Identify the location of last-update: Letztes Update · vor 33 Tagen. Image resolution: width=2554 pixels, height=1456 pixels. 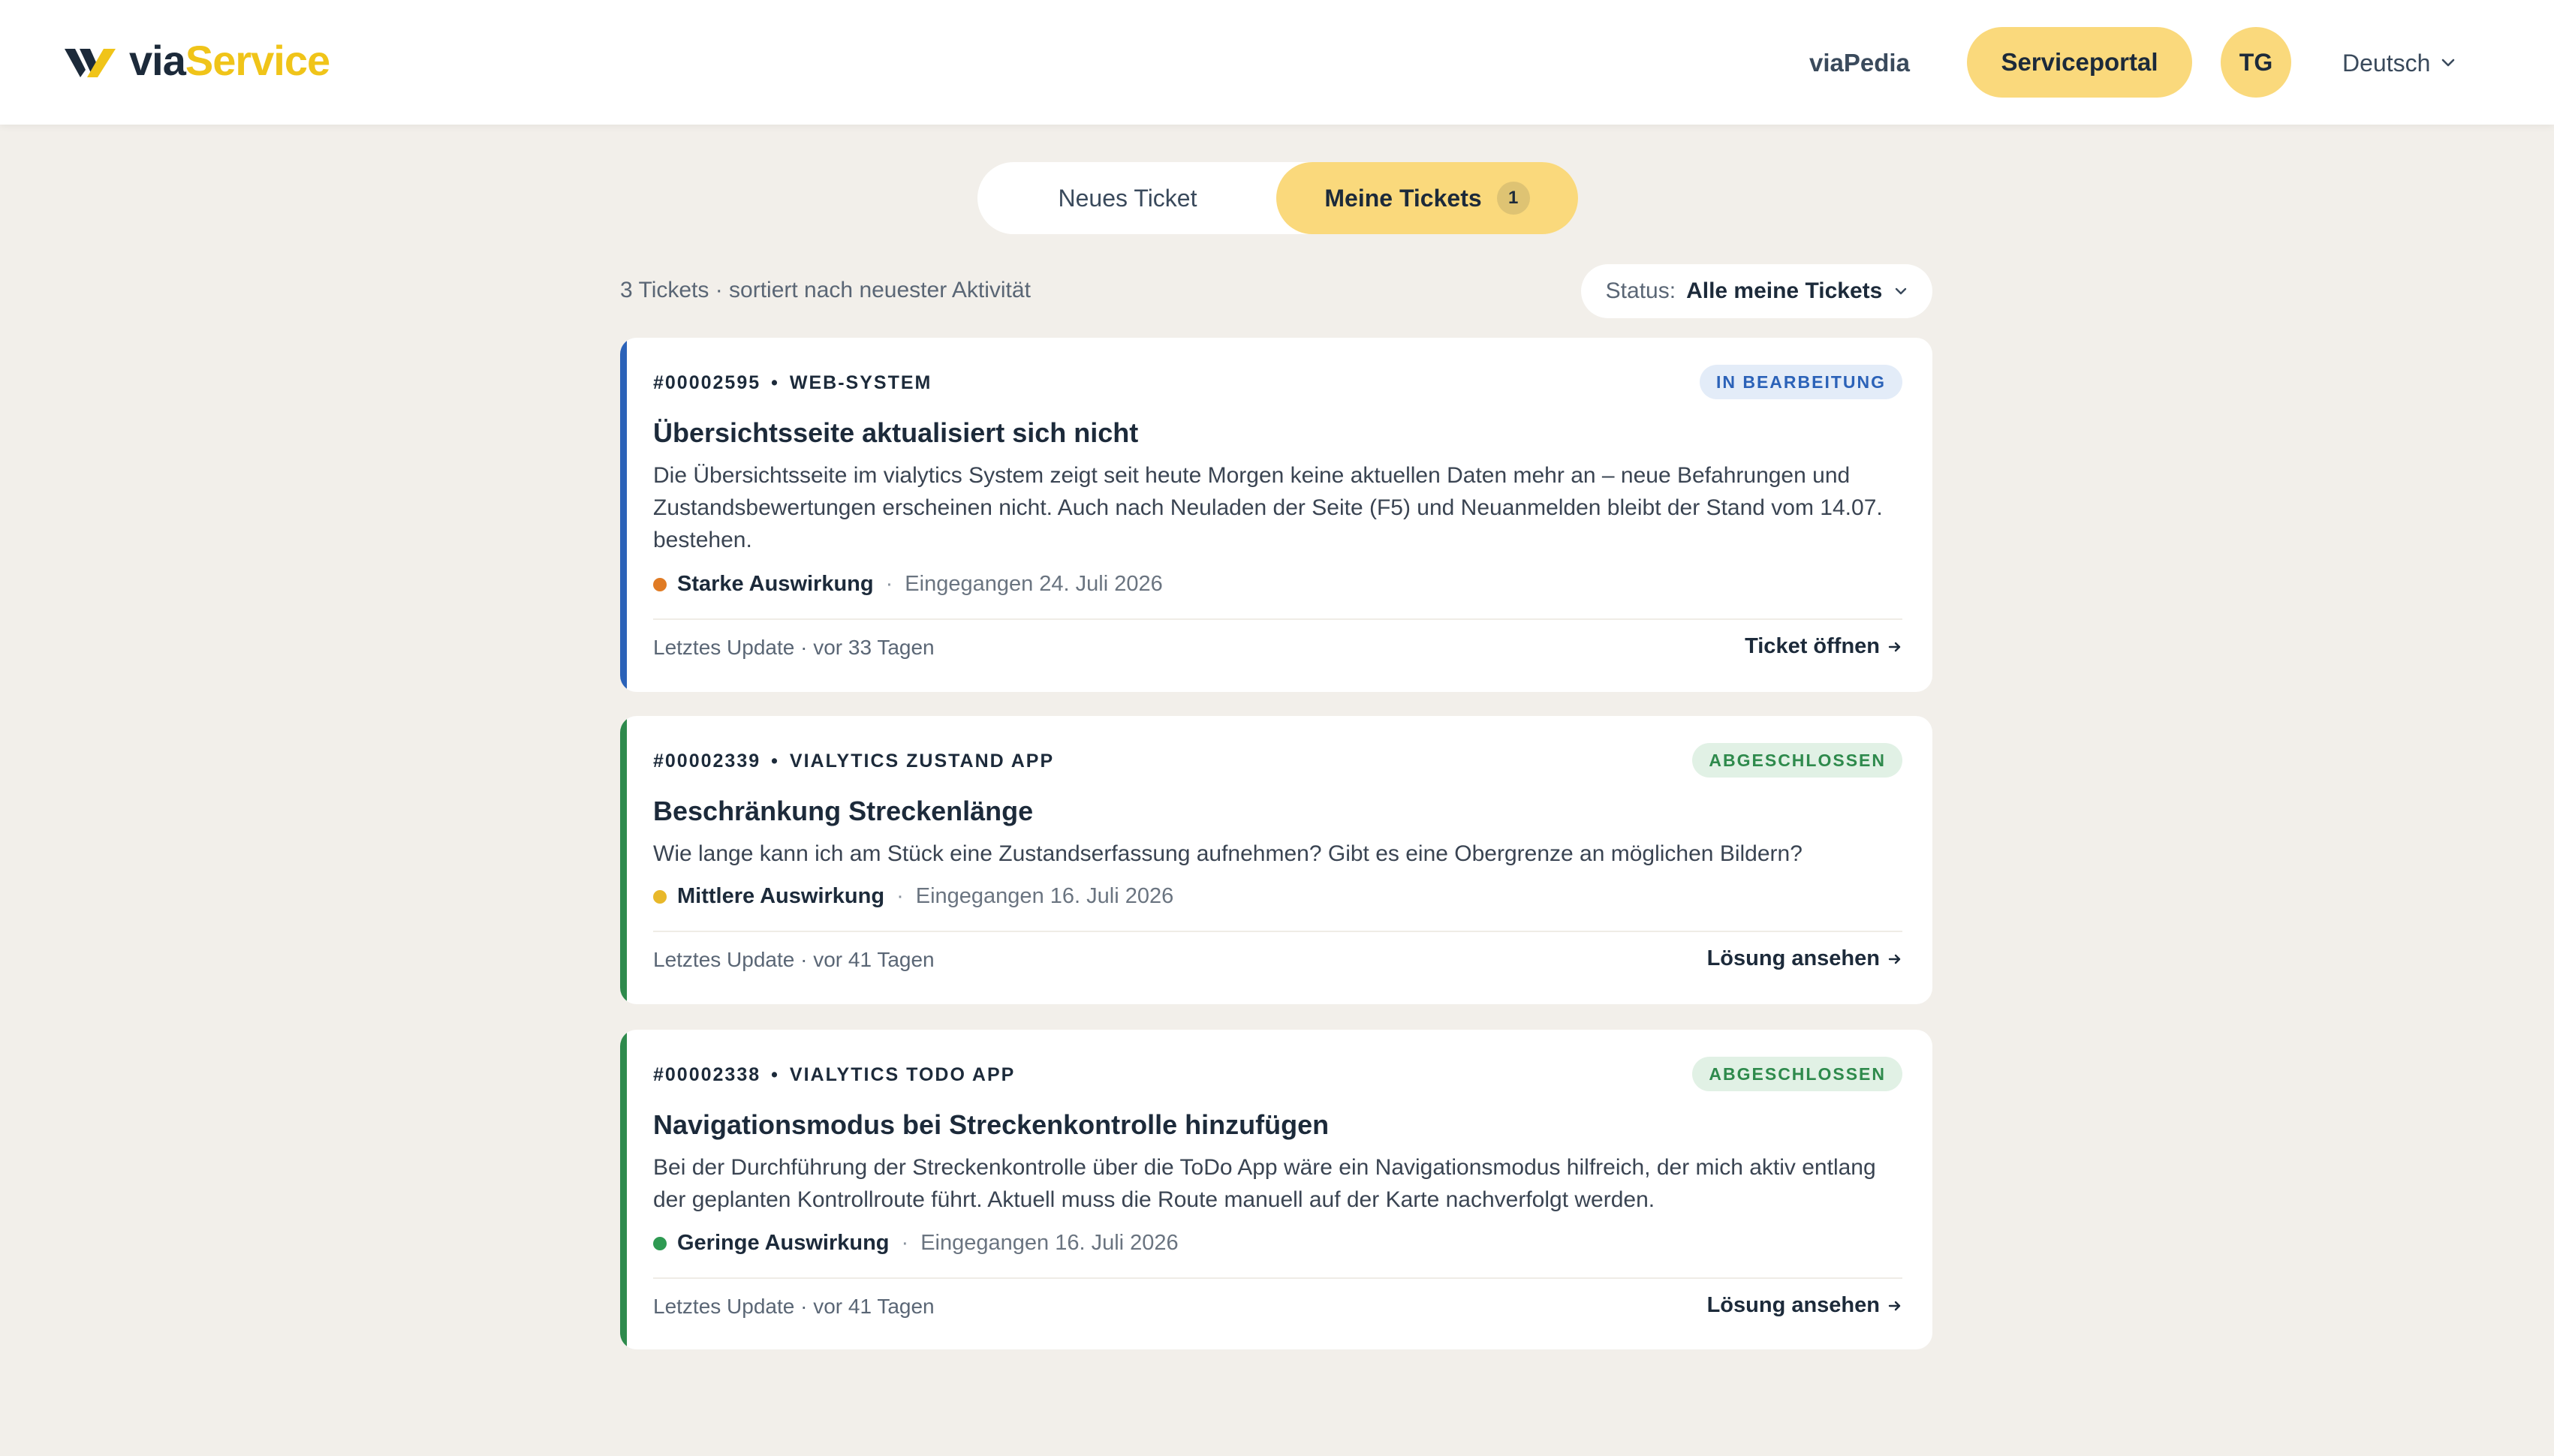
(794, 647).